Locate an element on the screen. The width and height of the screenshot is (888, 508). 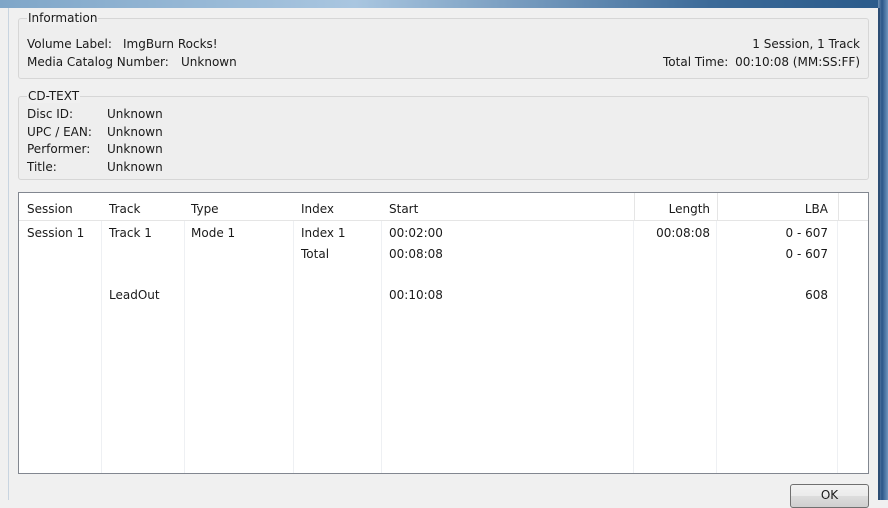
cdtext-title: CD-TEXT is located at coordinates (54, 96).